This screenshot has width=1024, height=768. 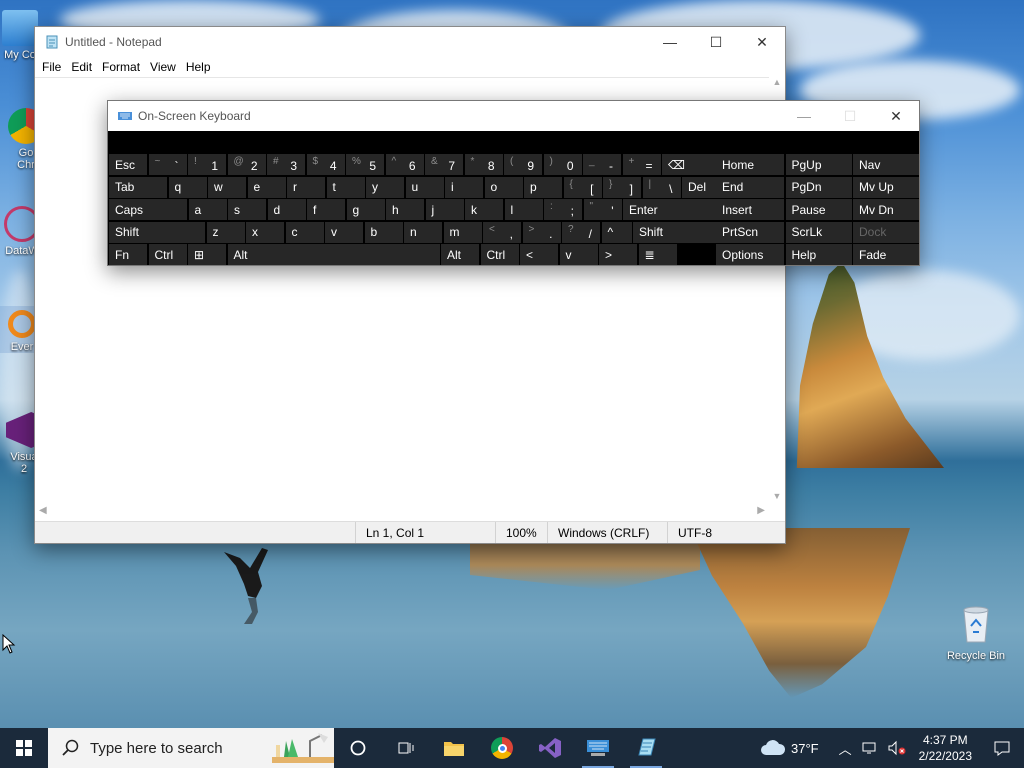 I want to click on osk-key: ⊞, so click(x=207, y=254).